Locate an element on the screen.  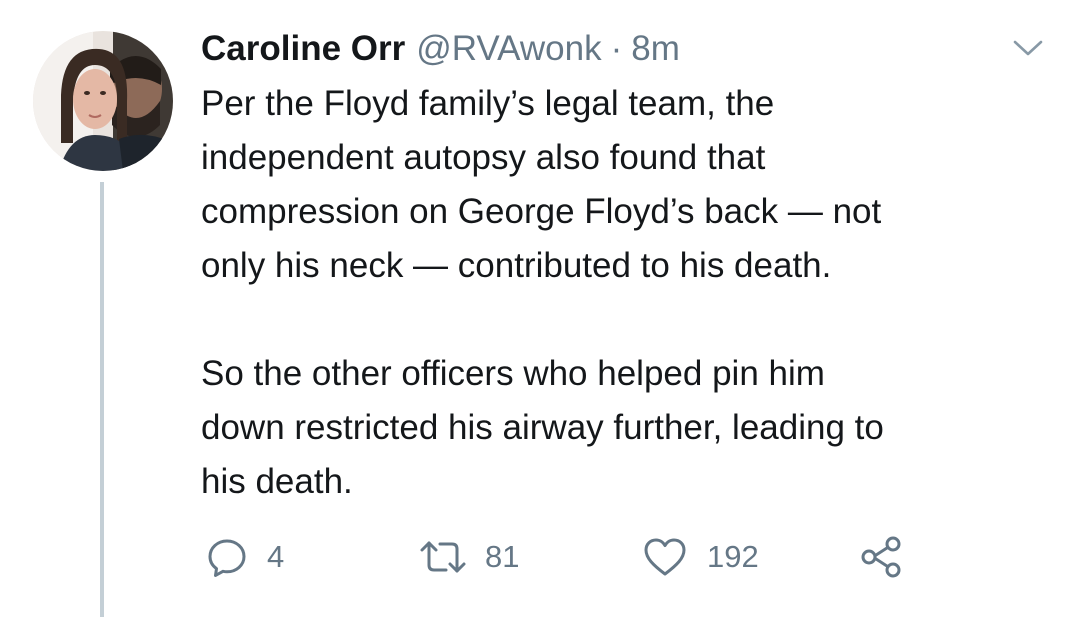
thread-line is located at coordinates (102, 399).